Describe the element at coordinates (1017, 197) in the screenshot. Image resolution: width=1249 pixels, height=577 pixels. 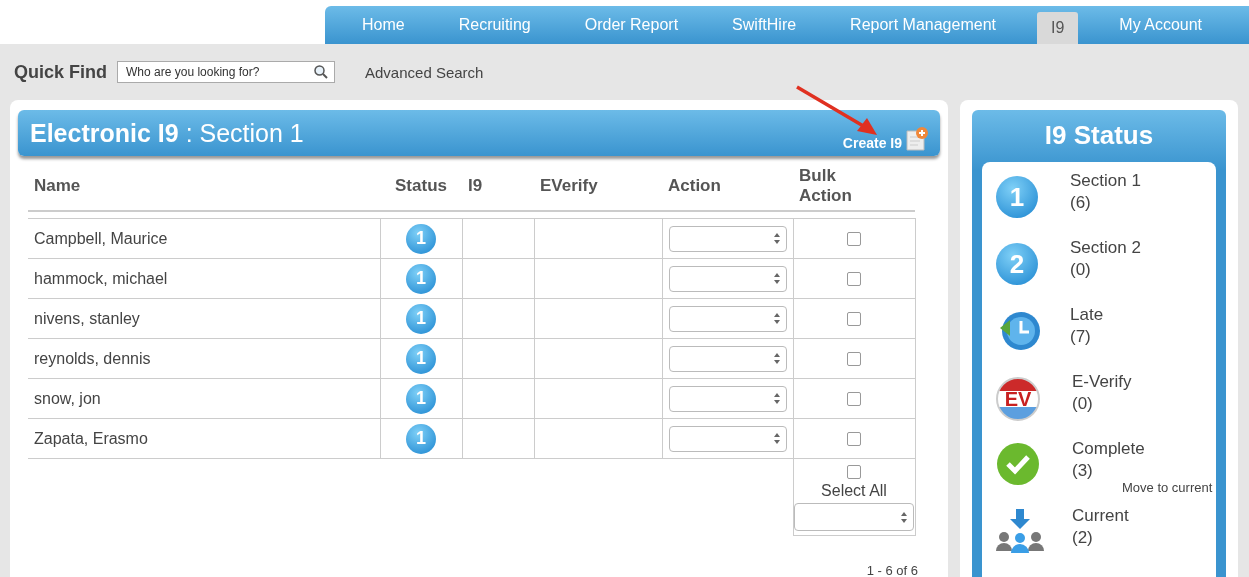
I see `numbered-circle-icon: 1` at that location.